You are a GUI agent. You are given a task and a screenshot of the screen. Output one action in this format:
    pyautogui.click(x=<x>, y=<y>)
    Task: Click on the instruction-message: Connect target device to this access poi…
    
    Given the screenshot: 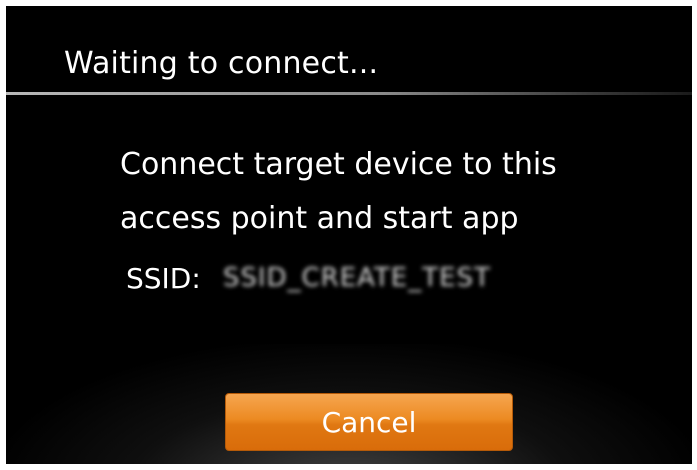 What is the action you would take?
    pyautogui.click(x=338, y=192)
    